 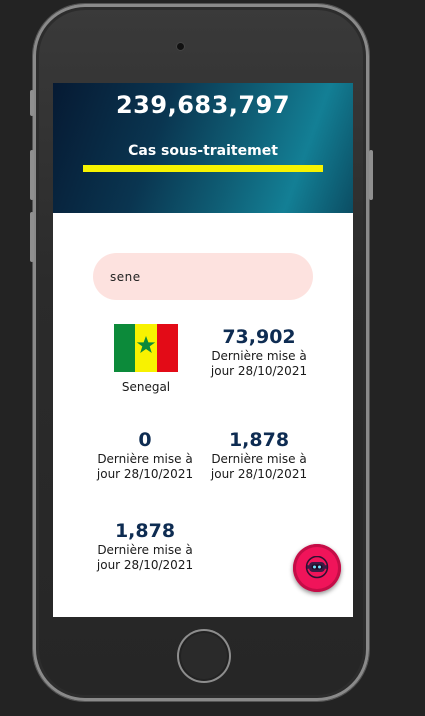 I want to click on stat-value: 0, so click(x=145, y=440).